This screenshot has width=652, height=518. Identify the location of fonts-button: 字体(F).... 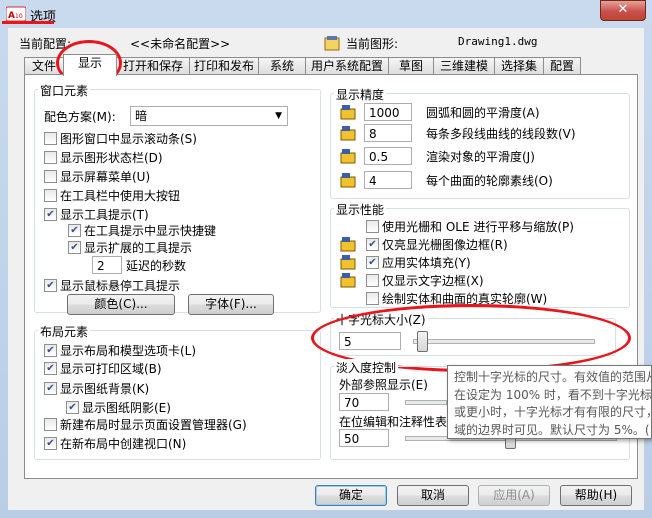
(231, 304).